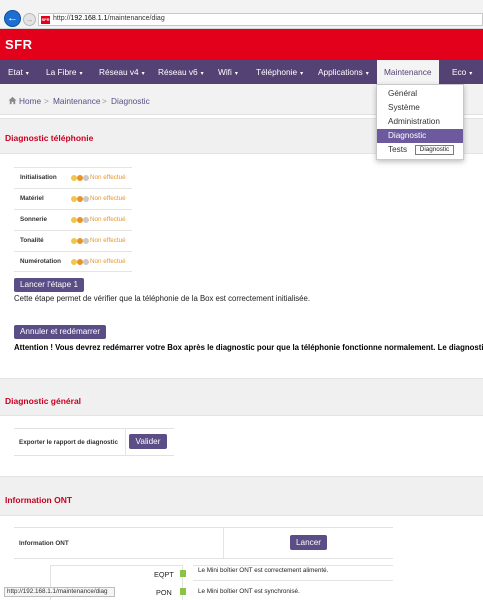 This screenshot has height=600, width=483. Describe the element at coordinates (241, 397) in the screenshot. I see `section-header-general: Diagnostic général` at that location.